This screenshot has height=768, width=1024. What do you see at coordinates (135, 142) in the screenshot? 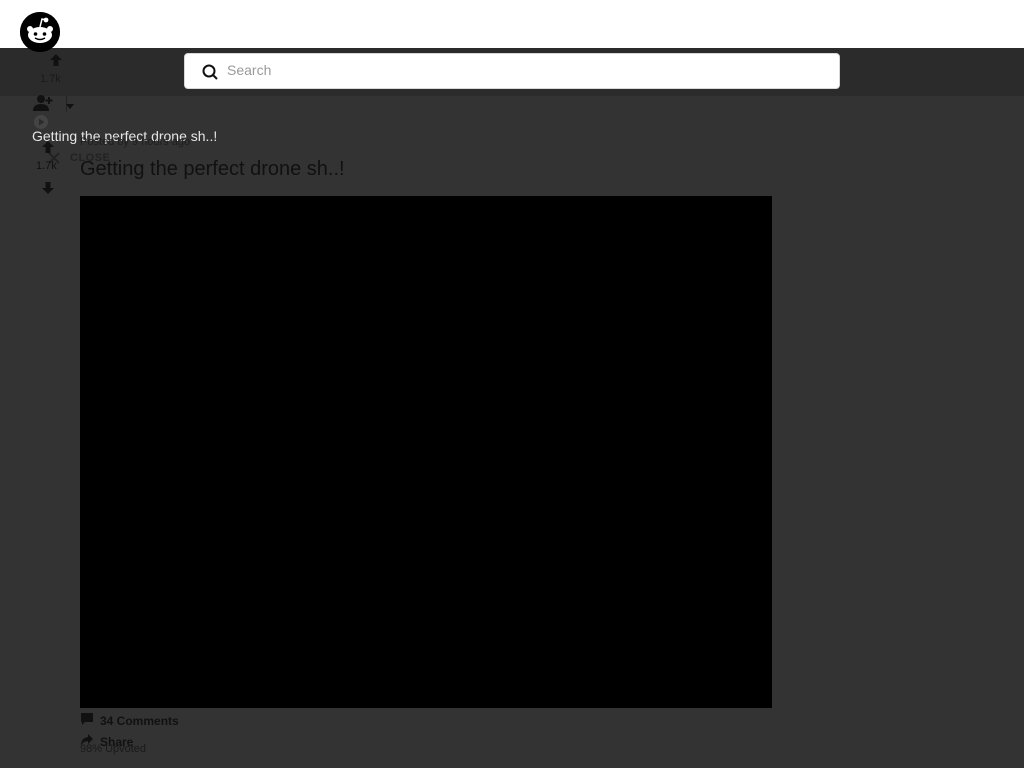
I see `posted-by: Posted by 9 hours ago` at bounding box center [135, 142].